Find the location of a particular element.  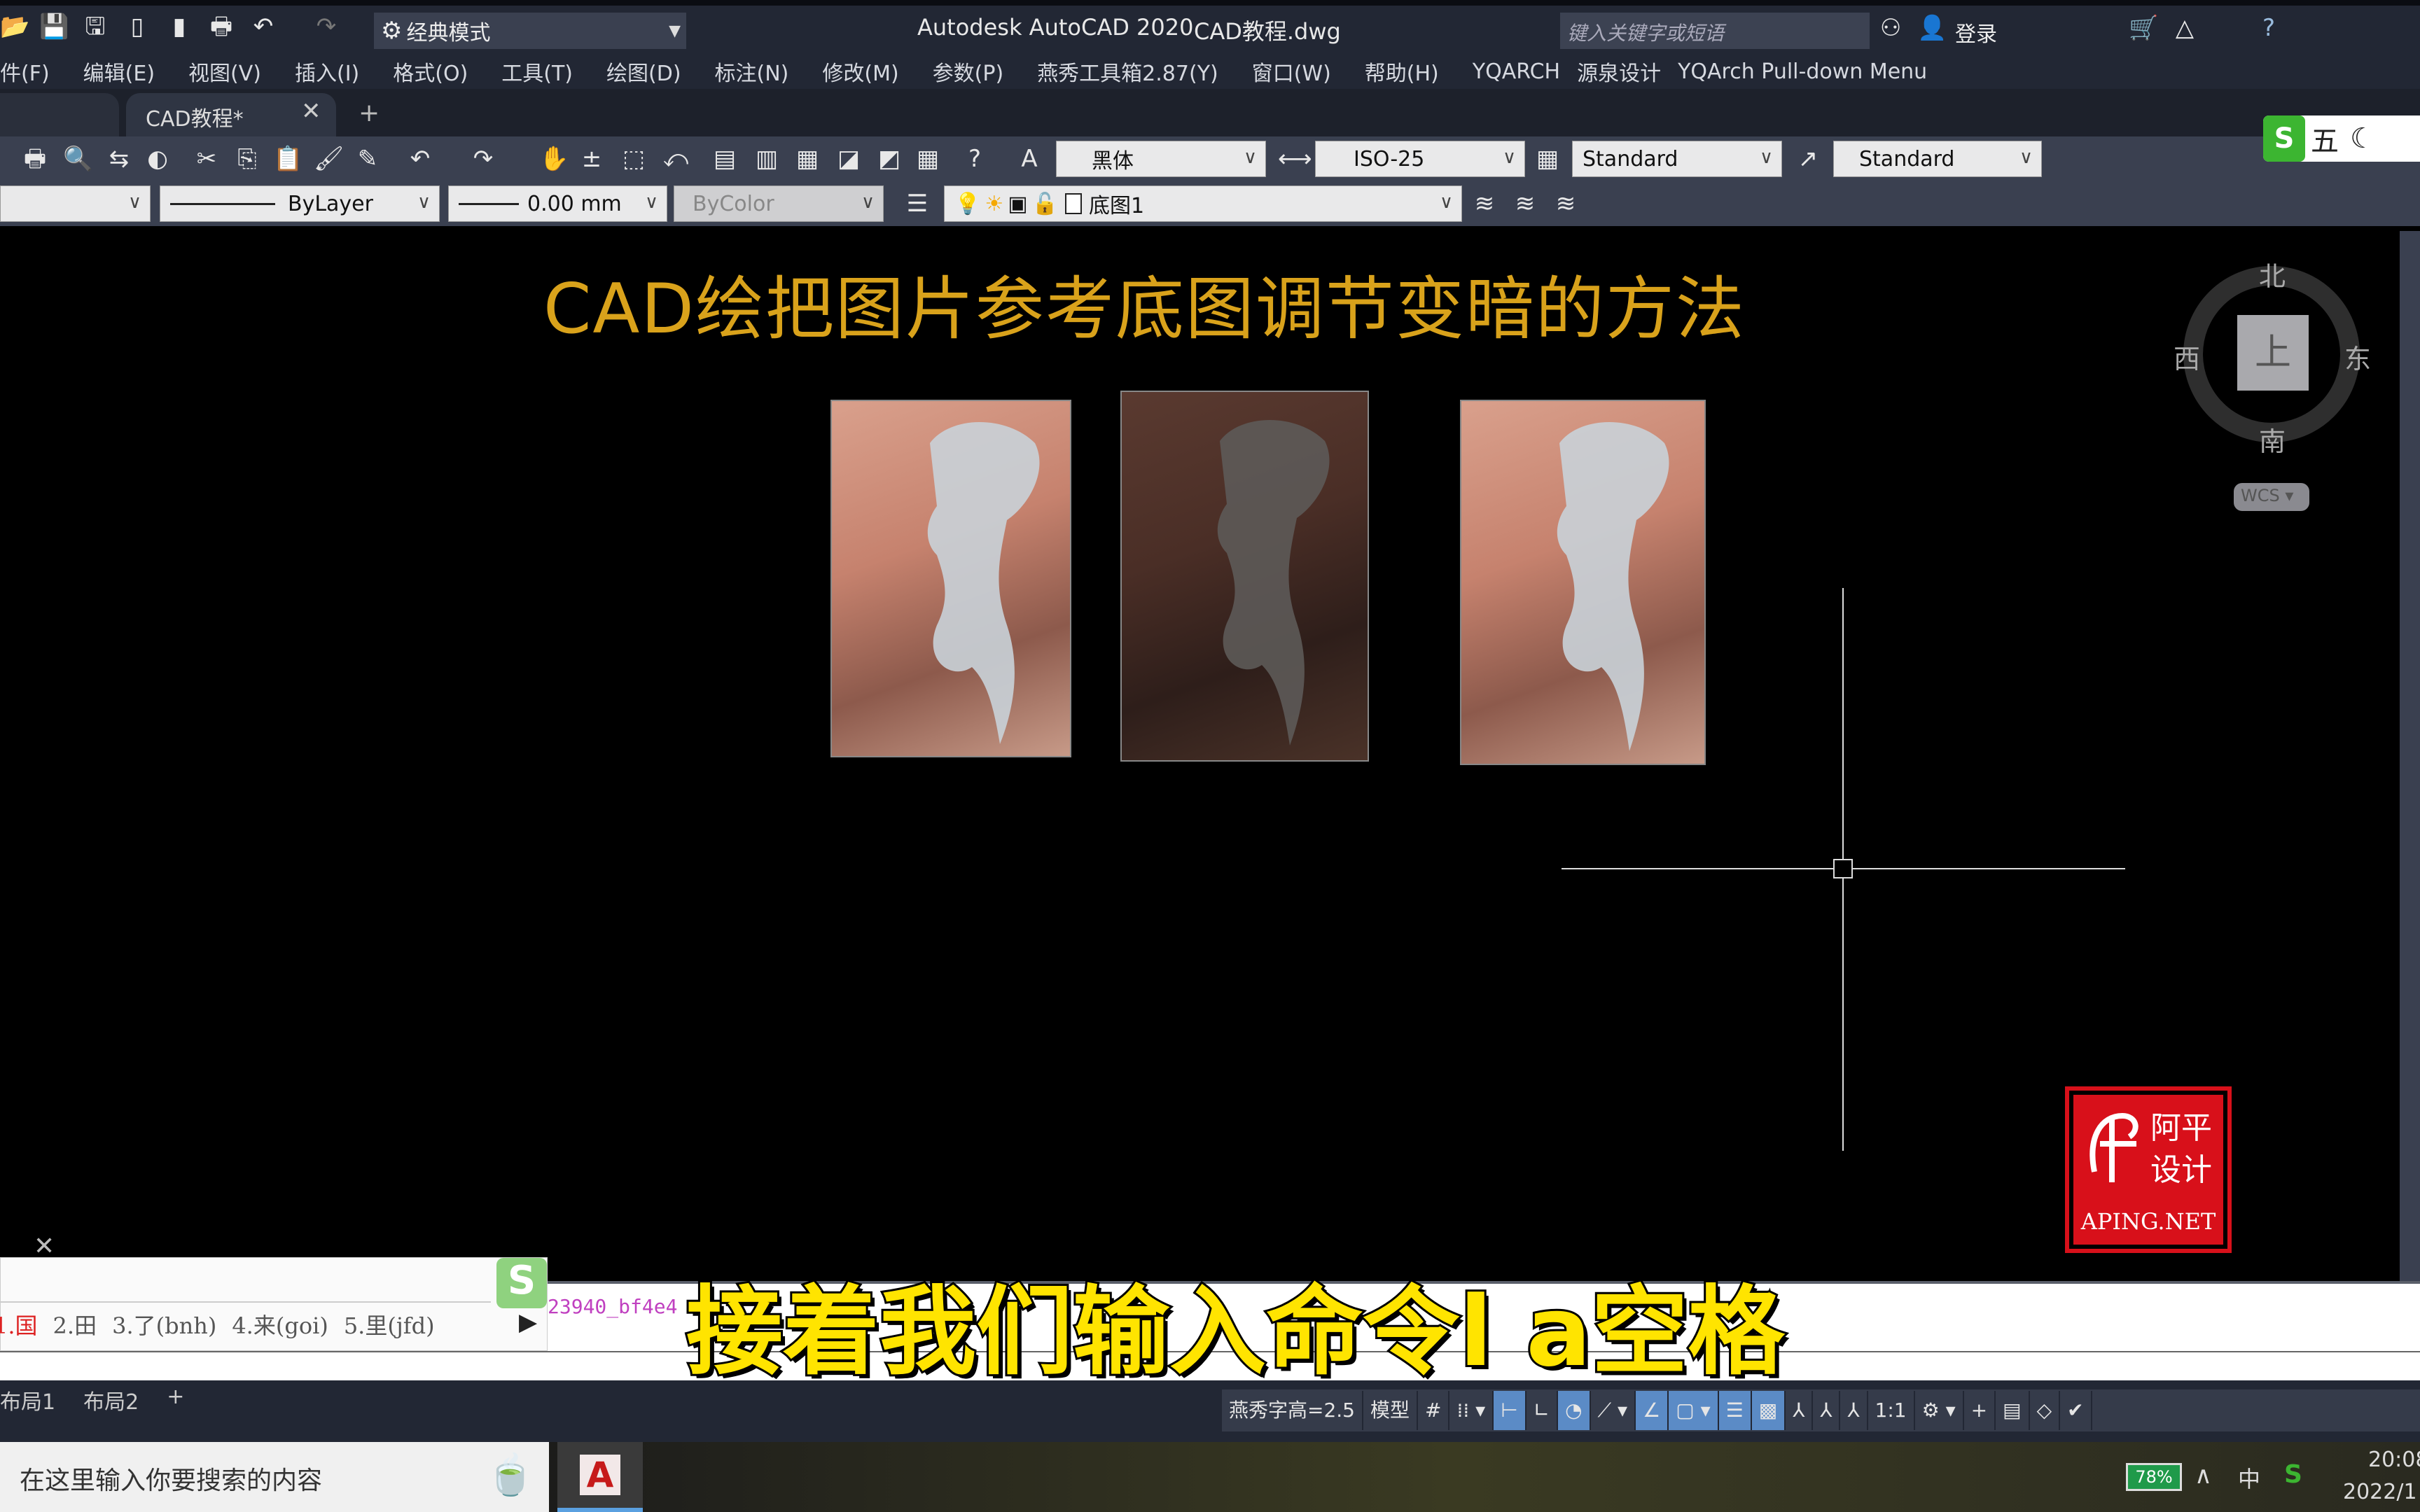

mleader-style-icon: ↗ is located at coordinates (1808, 159).